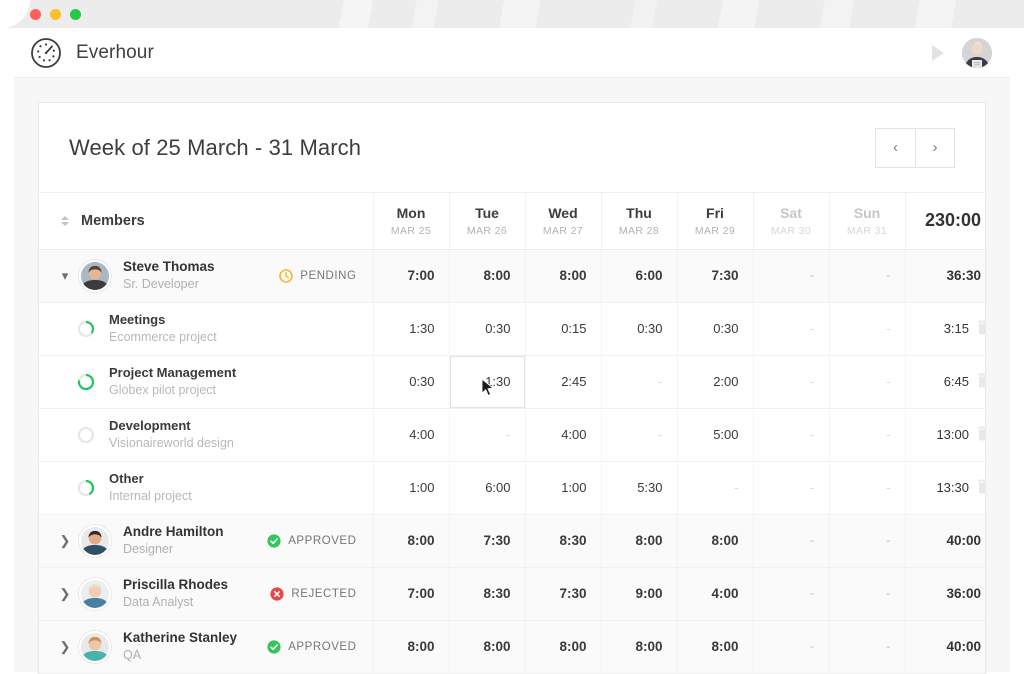 The image size is (1024, 674). I want to click on time-cell: 5:00, so click(714, 435).